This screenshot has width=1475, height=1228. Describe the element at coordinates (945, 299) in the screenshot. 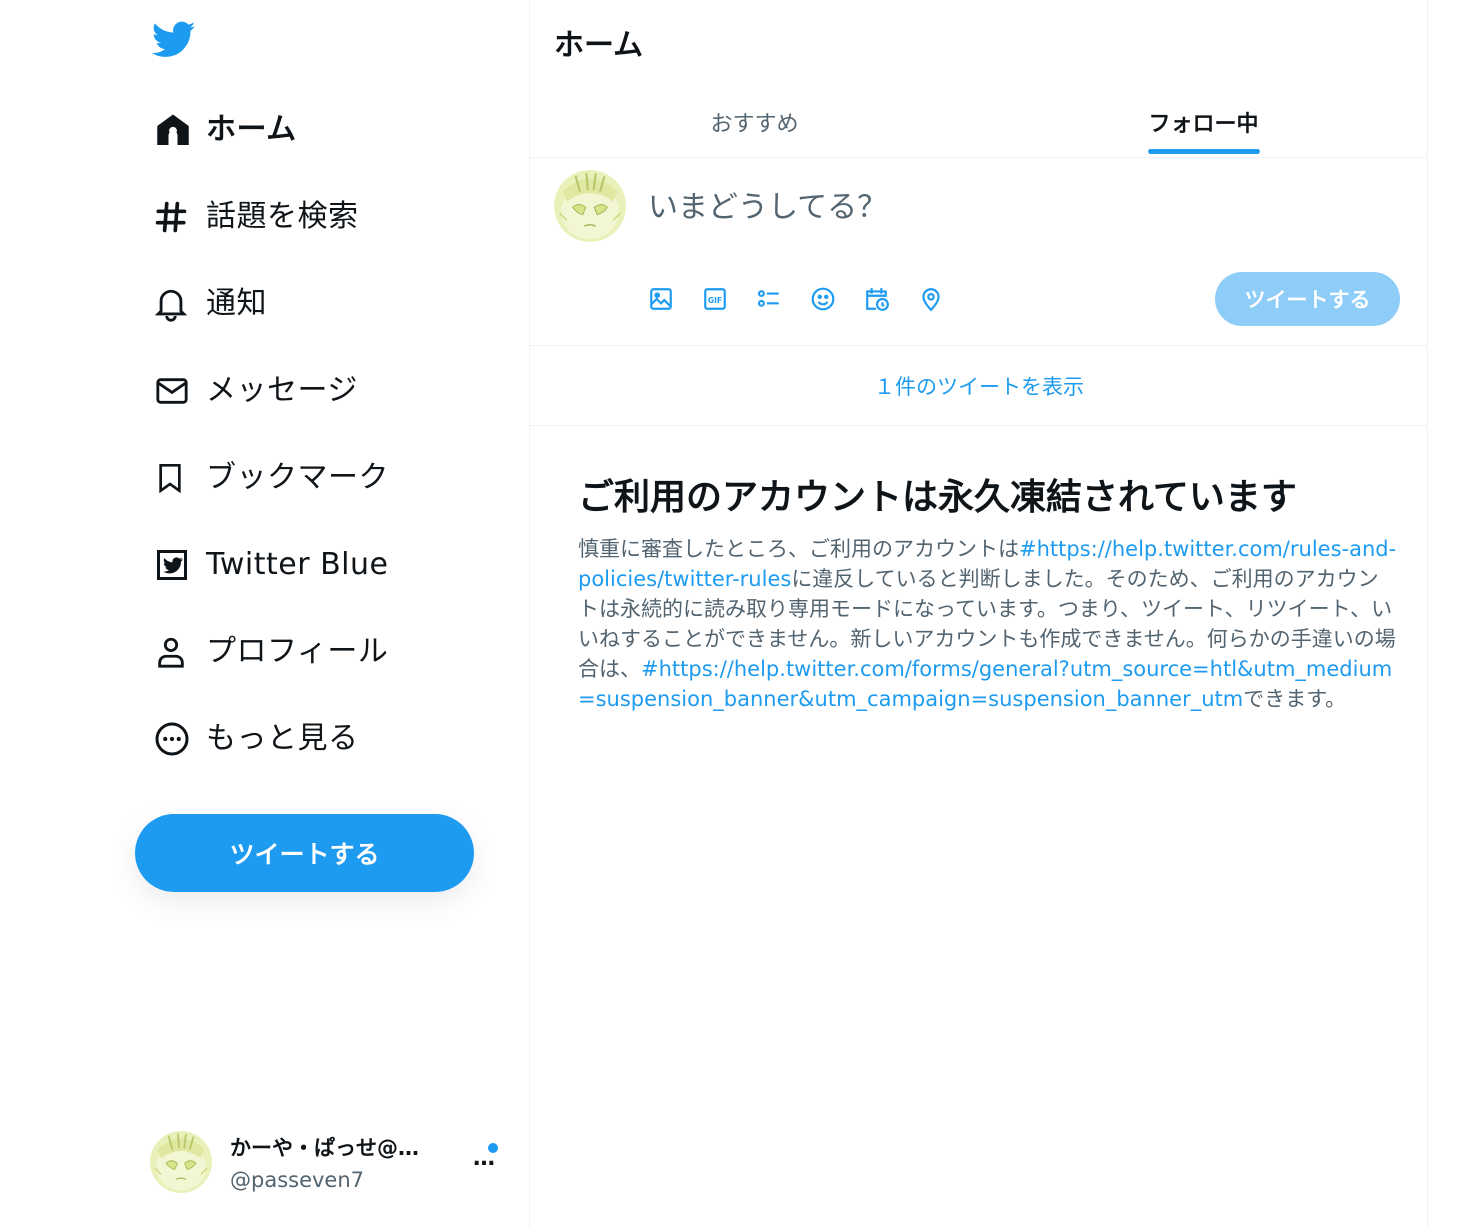

I see `location-icon` at that location.